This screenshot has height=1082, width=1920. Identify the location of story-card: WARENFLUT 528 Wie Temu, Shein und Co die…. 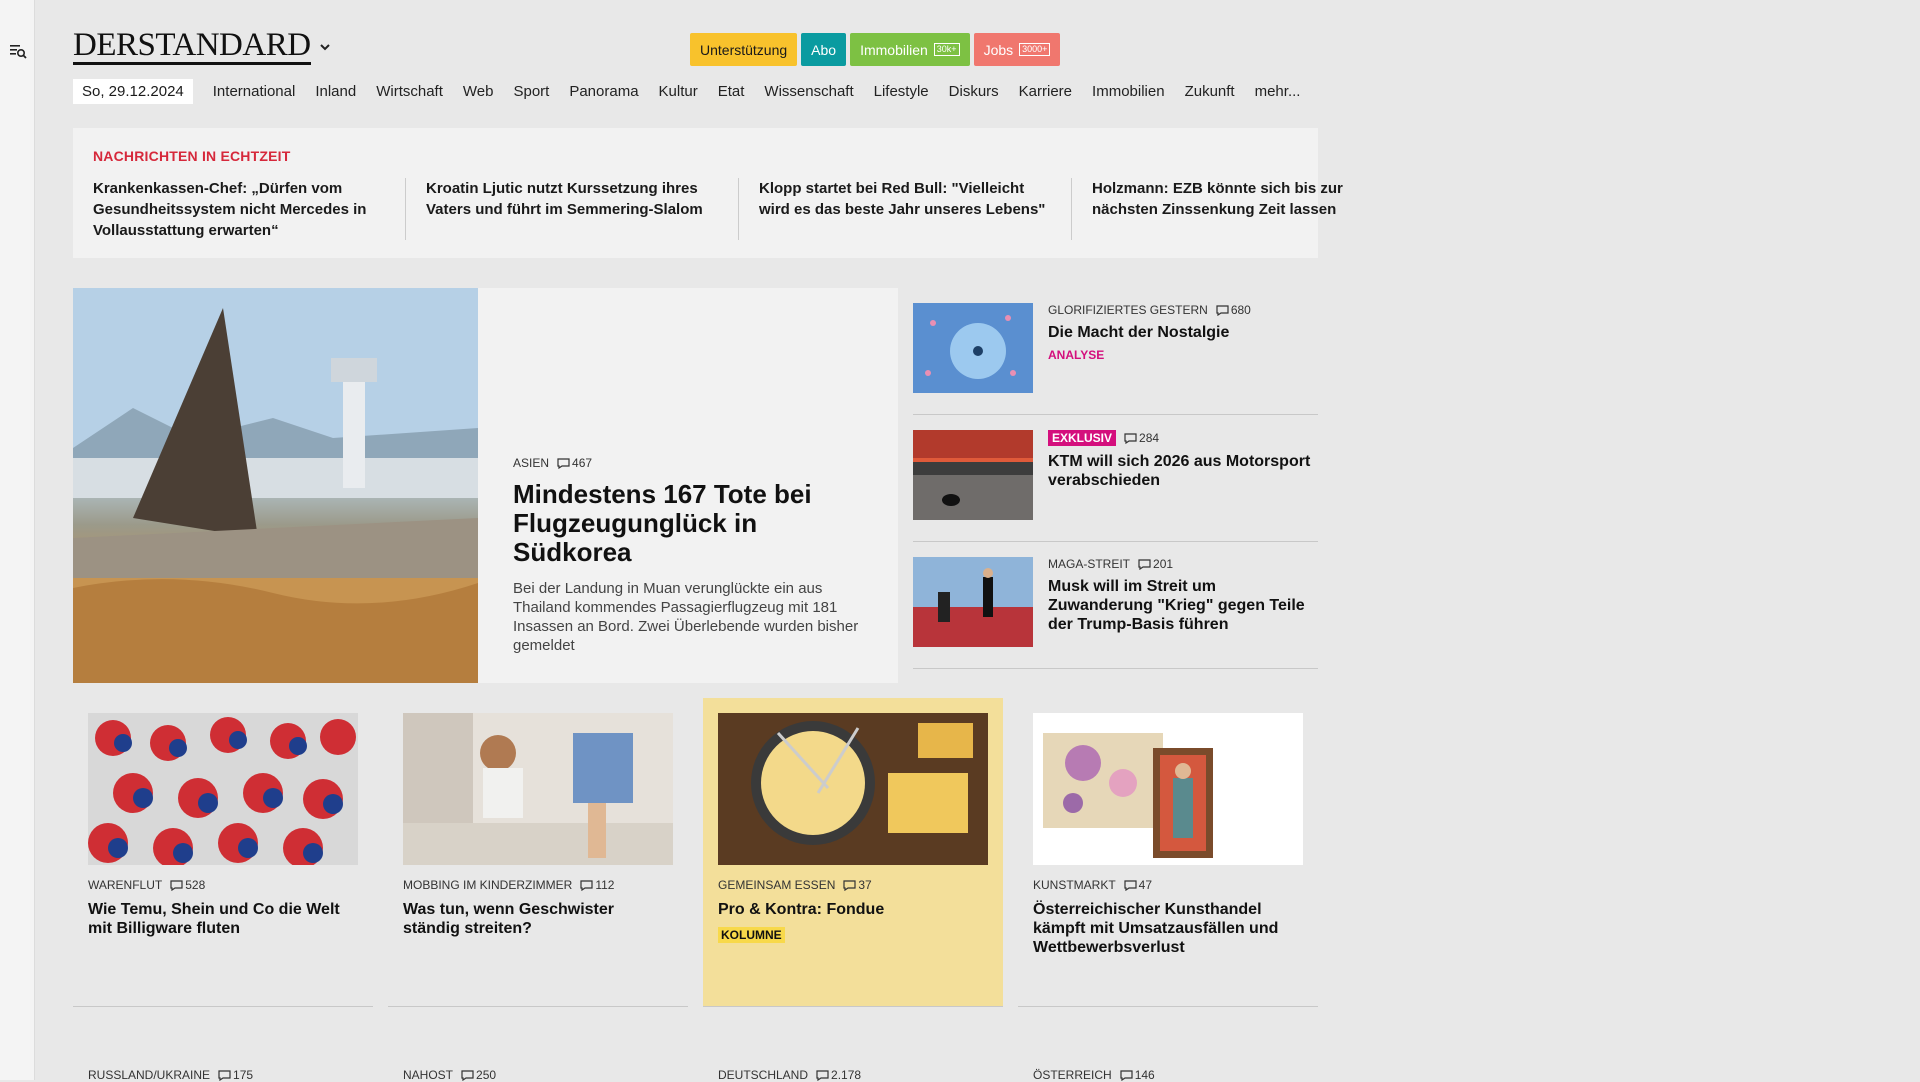
(223, 852).